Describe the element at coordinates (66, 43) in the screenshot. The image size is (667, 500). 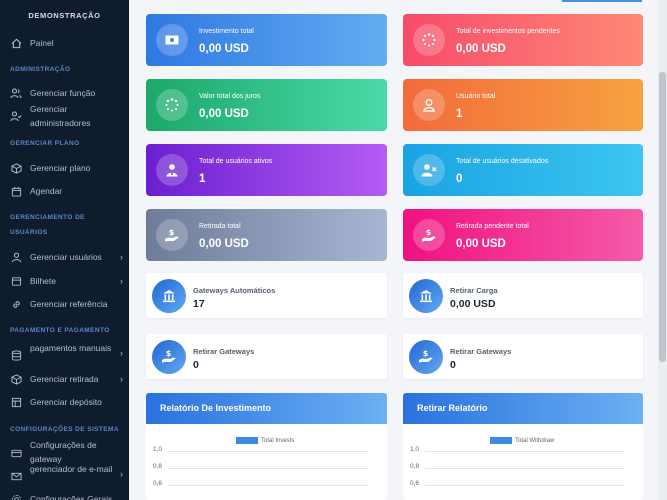
I see `sidebar-item-panel: Painel` at that location.